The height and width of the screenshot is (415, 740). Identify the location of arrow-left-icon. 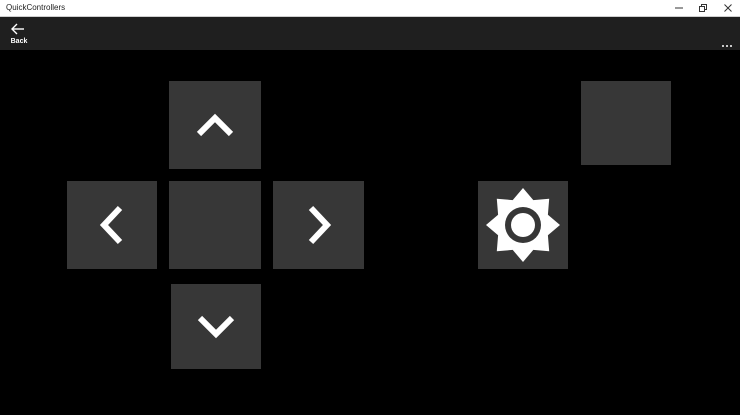
(17, 29).